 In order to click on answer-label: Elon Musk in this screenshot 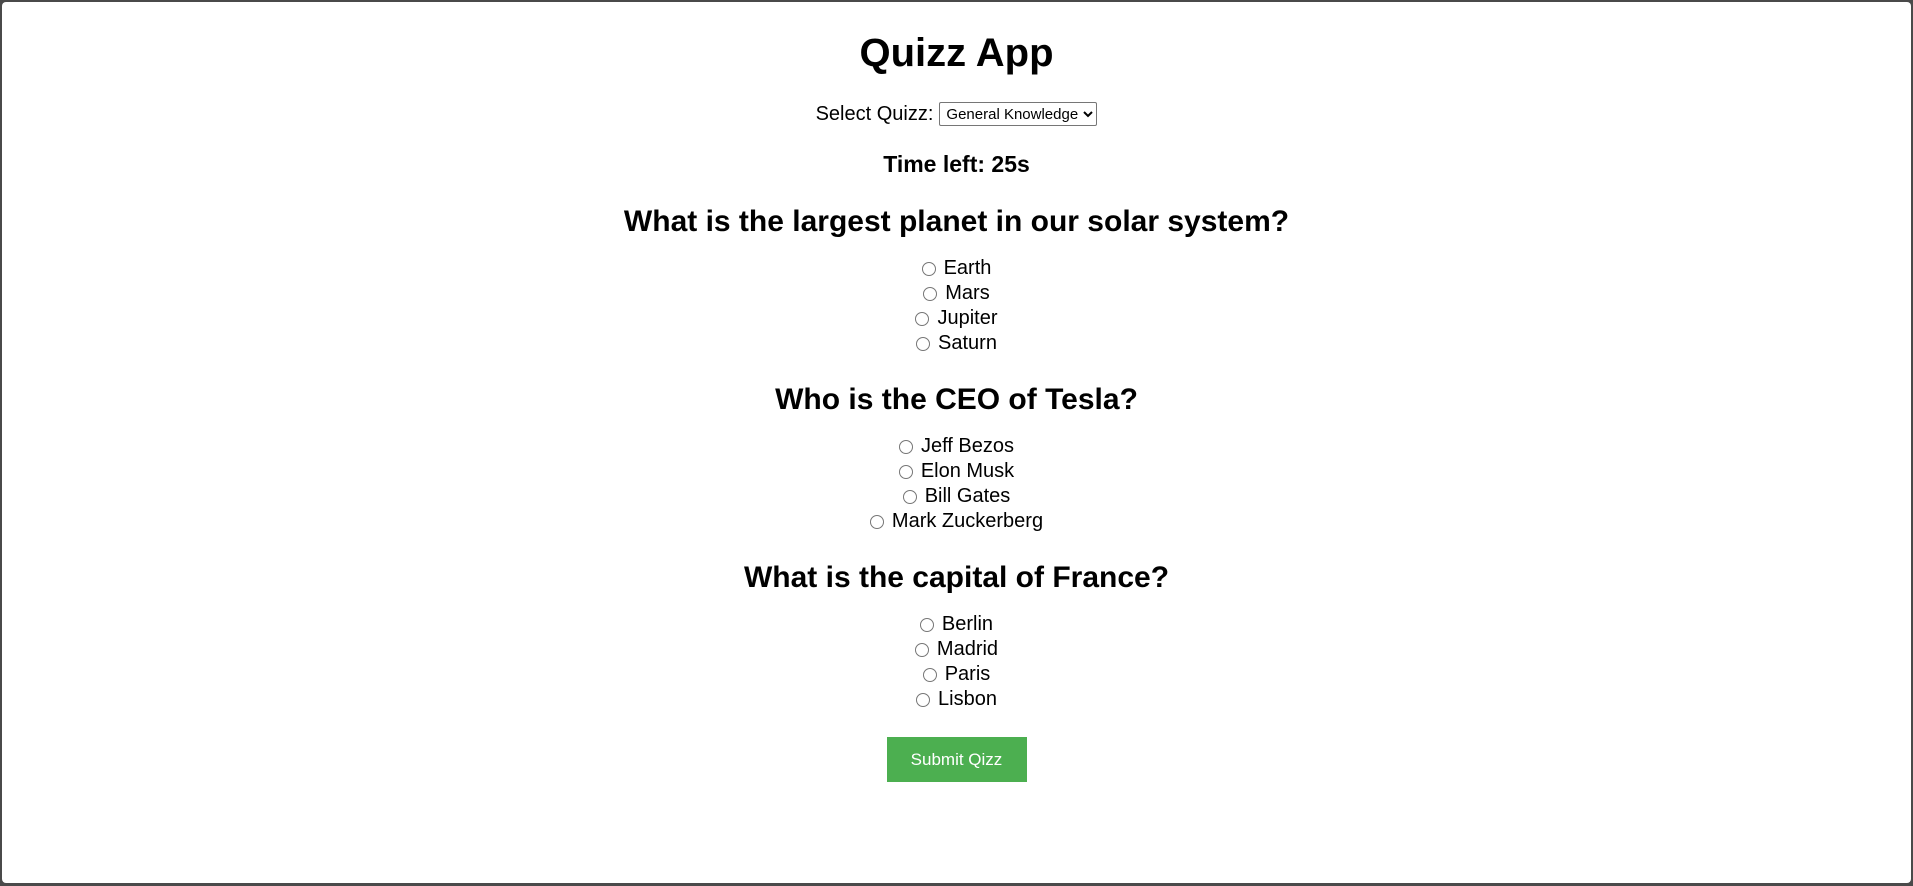, I will do `click(967, 471)`.